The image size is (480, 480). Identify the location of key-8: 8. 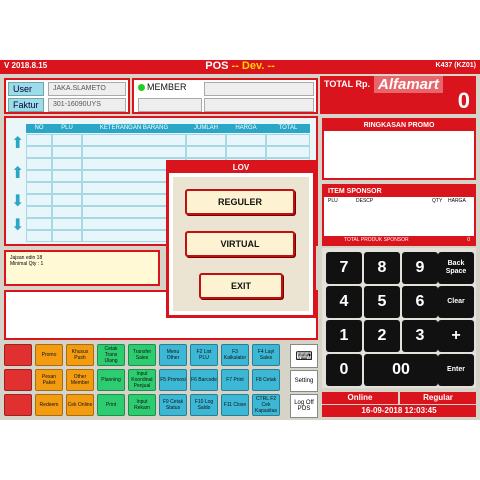
(382, 268).